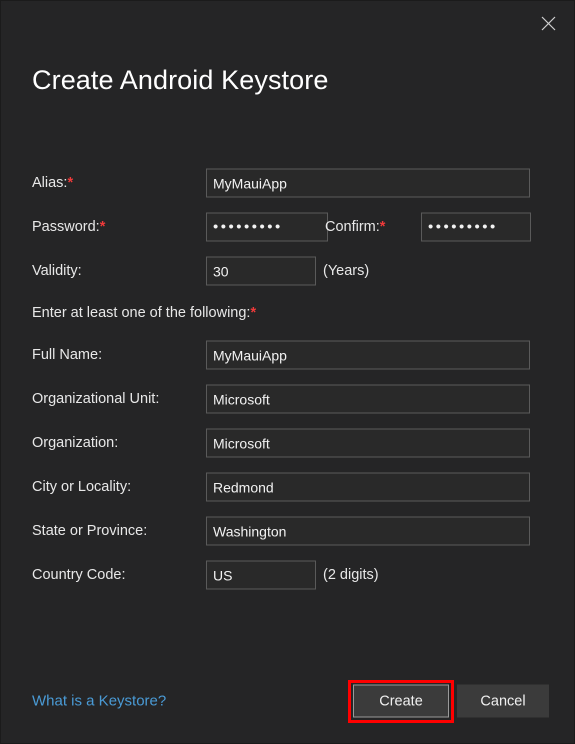 The image size is (575, 744). What do you see at coordinates (90, 531) in the screenshot?
I see `state-label: State or Province:` at bounding box center [90, 531].